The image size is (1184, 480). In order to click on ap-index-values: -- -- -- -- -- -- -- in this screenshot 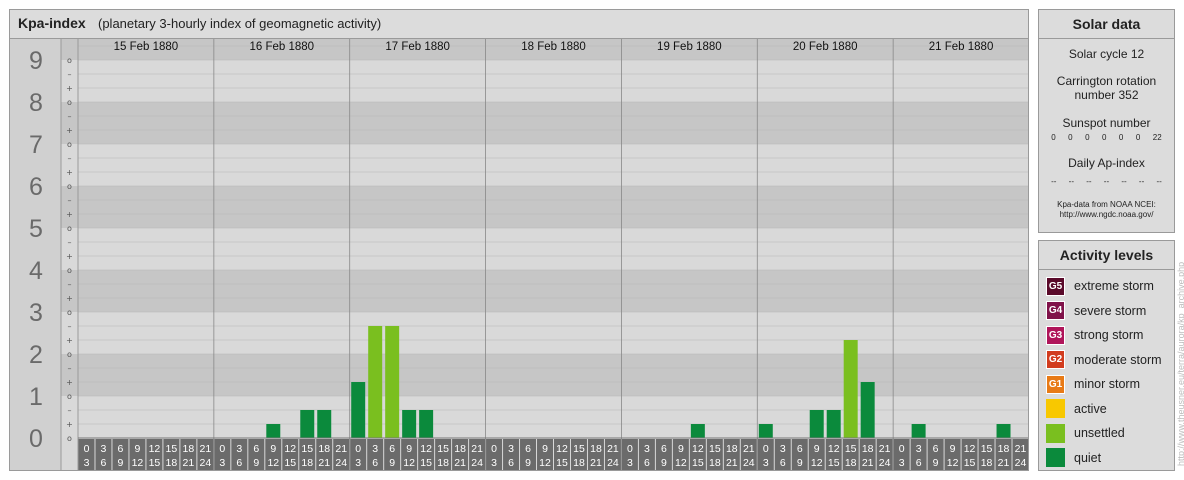, I will do `click(1106, 181)`.